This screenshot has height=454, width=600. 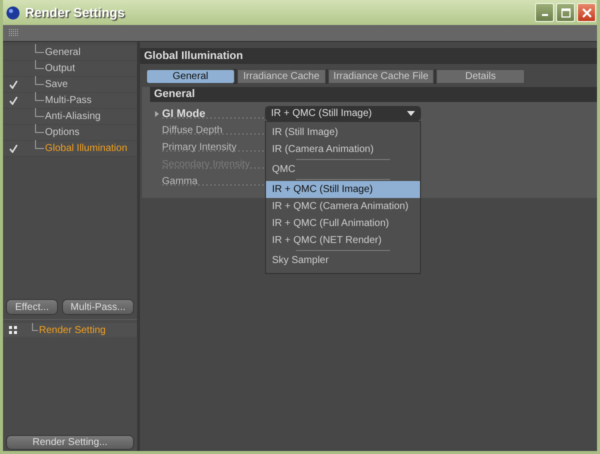 I want to click on menu-item: IR (Still Image), so click(x=343, y=132).